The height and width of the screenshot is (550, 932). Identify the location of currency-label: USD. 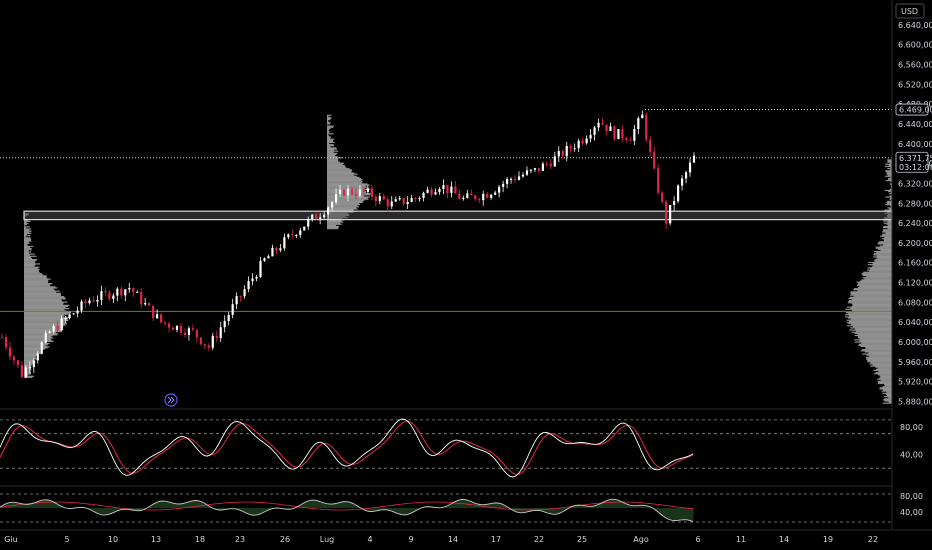
(909, 11).